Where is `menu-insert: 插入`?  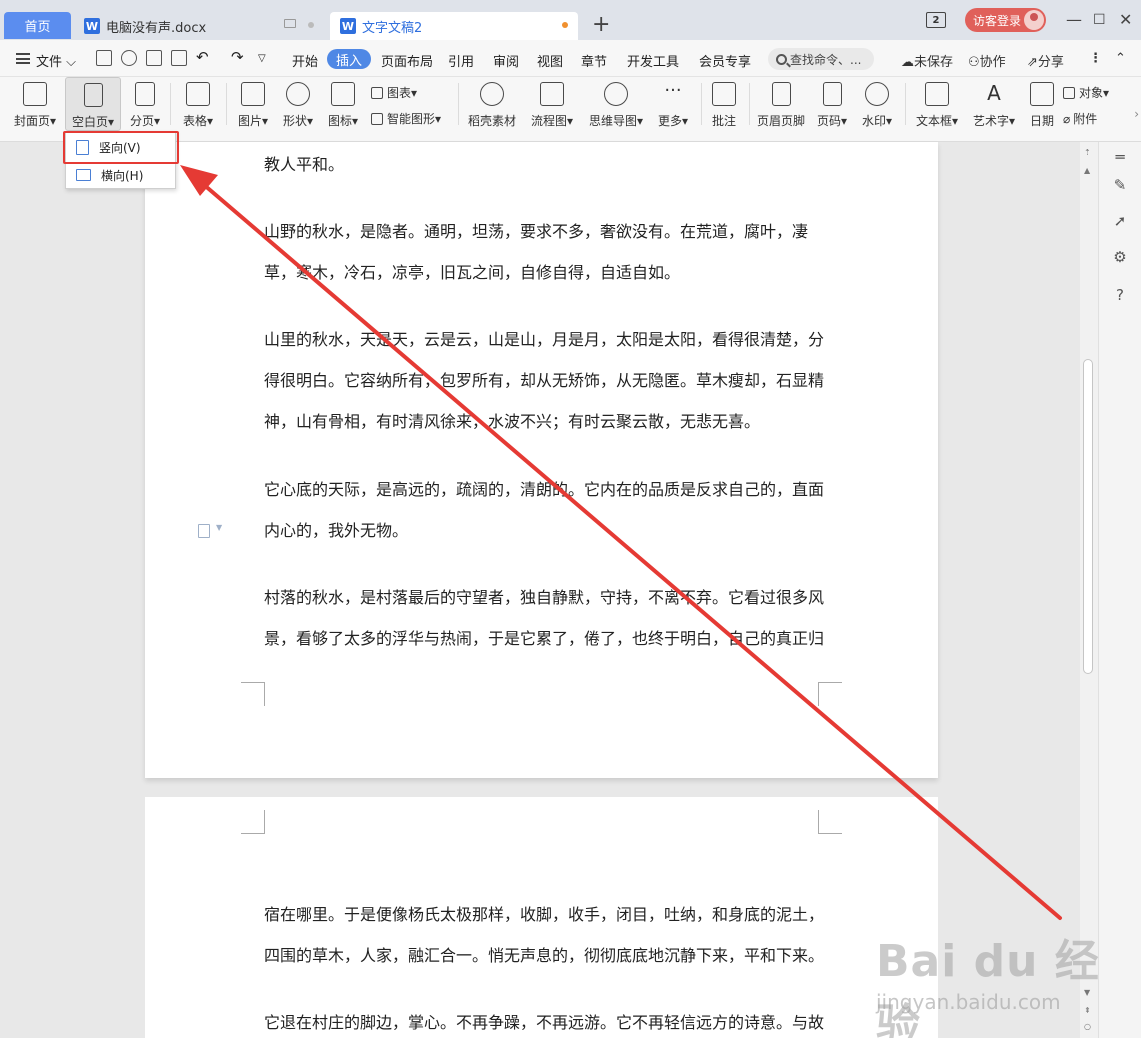 menu-insert: 插入 is located at coordinates (349, 59).